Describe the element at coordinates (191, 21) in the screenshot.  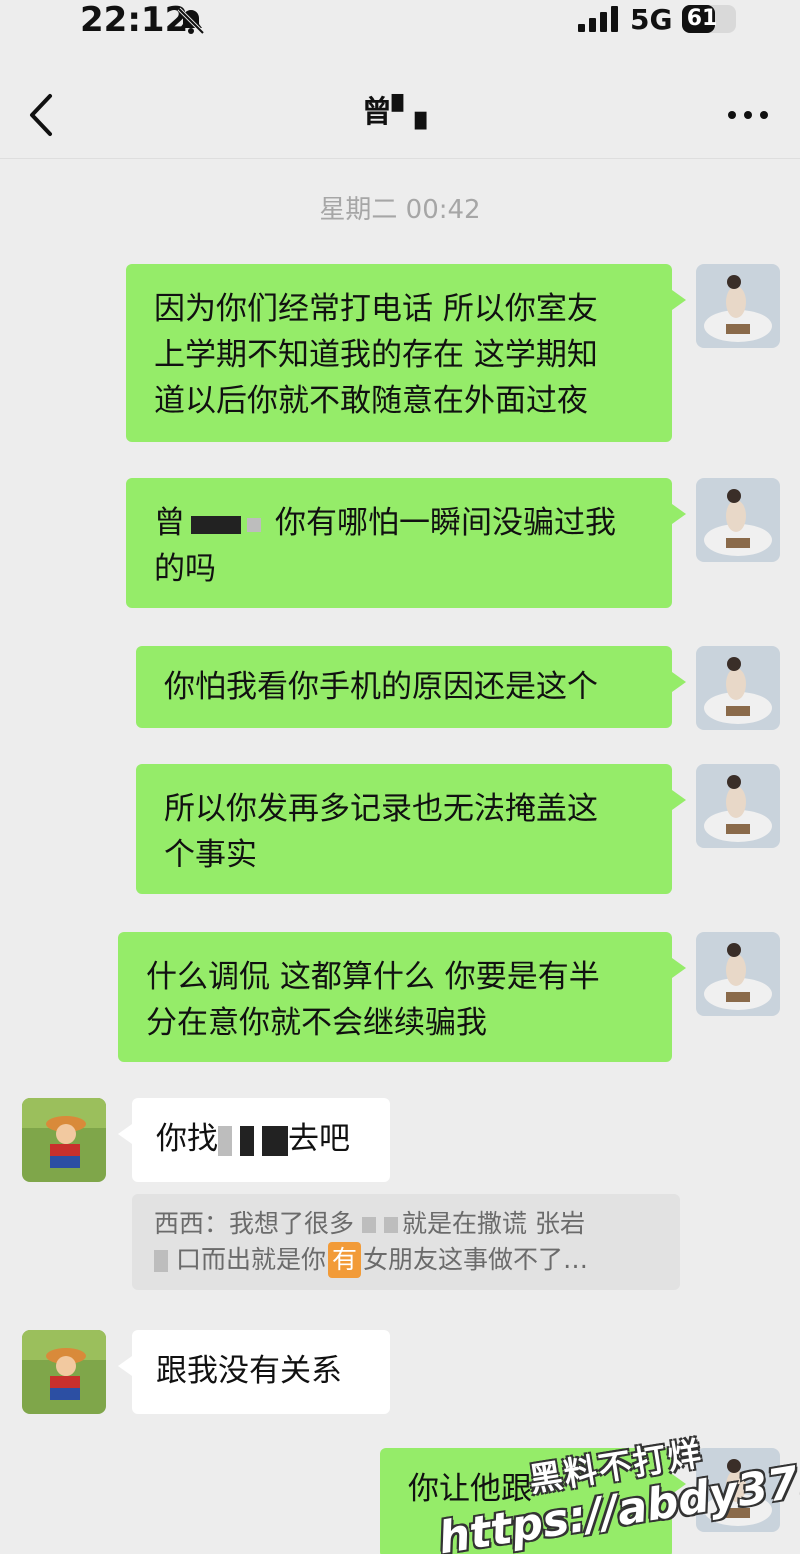
I see `bell-muted-icon` at that location.